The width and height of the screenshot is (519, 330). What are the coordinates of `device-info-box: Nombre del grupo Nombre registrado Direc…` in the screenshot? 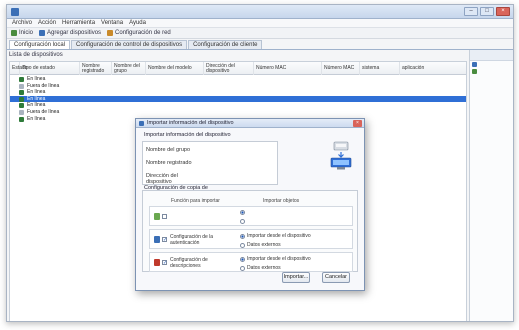 It's located at (210, 163).